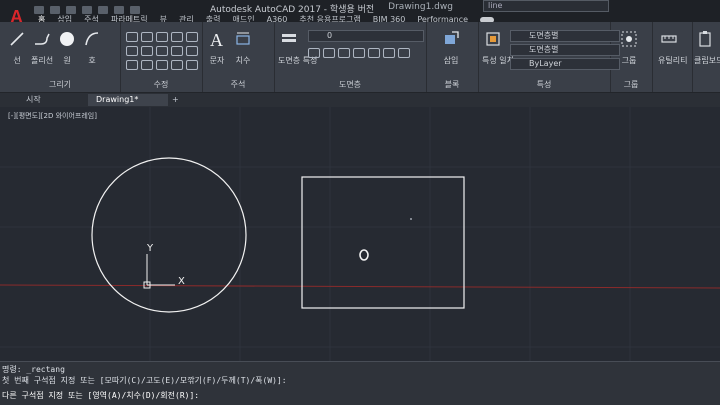  Describe the element at coordinates (298, 48) in the screenshot. I see `layer-properties-button: 도면층 특성` at that location.